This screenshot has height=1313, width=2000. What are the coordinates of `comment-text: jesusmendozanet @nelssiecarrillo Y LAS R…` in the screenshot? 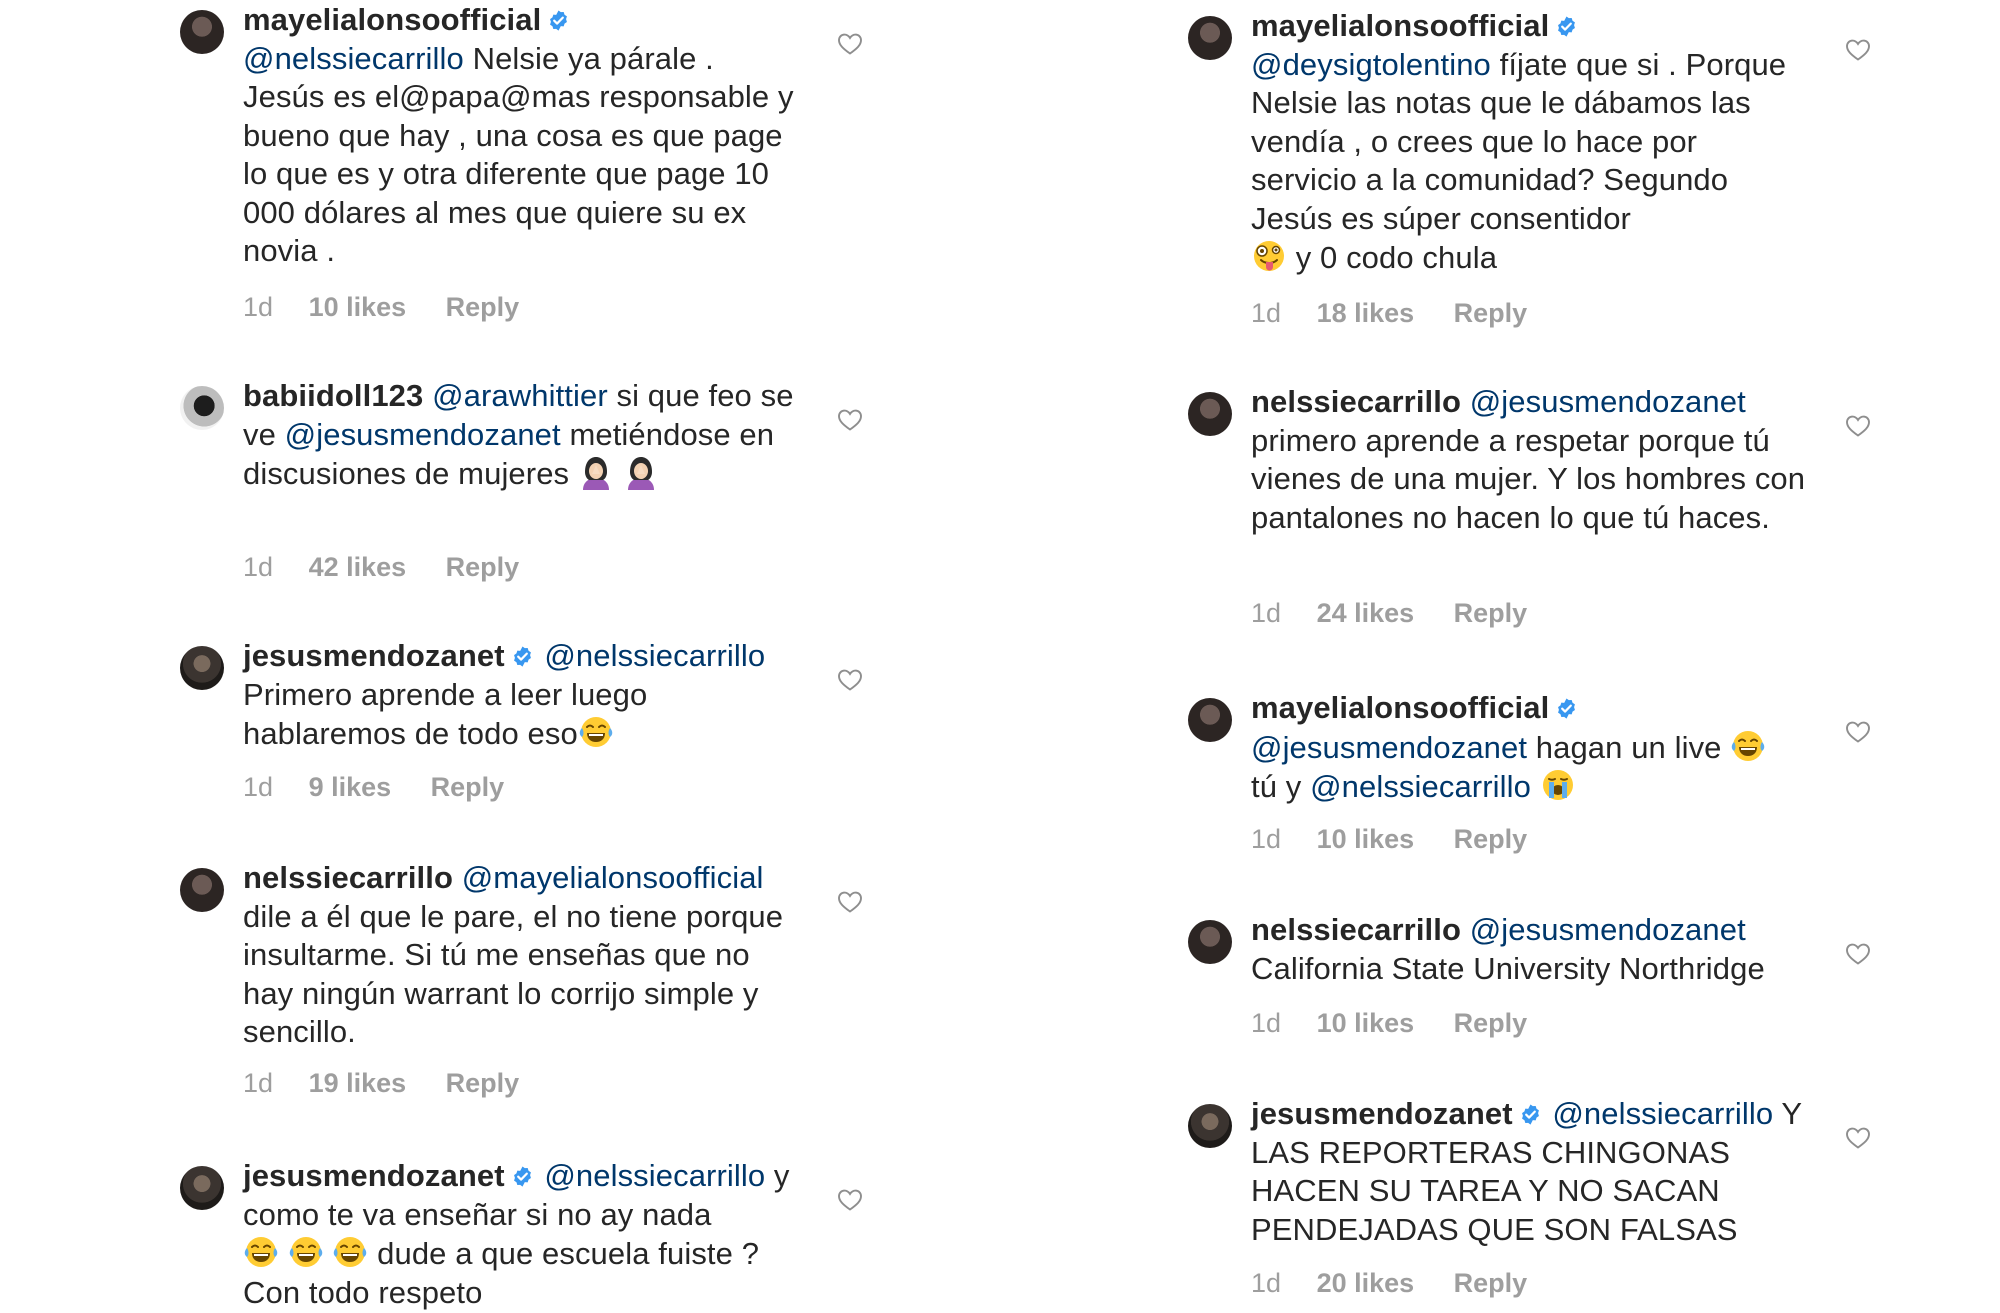 It's located at (1531, 1172).